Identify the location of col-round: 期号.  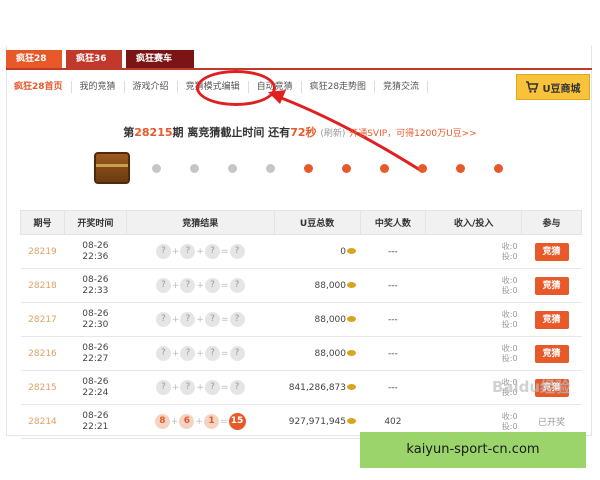
(42, 222).